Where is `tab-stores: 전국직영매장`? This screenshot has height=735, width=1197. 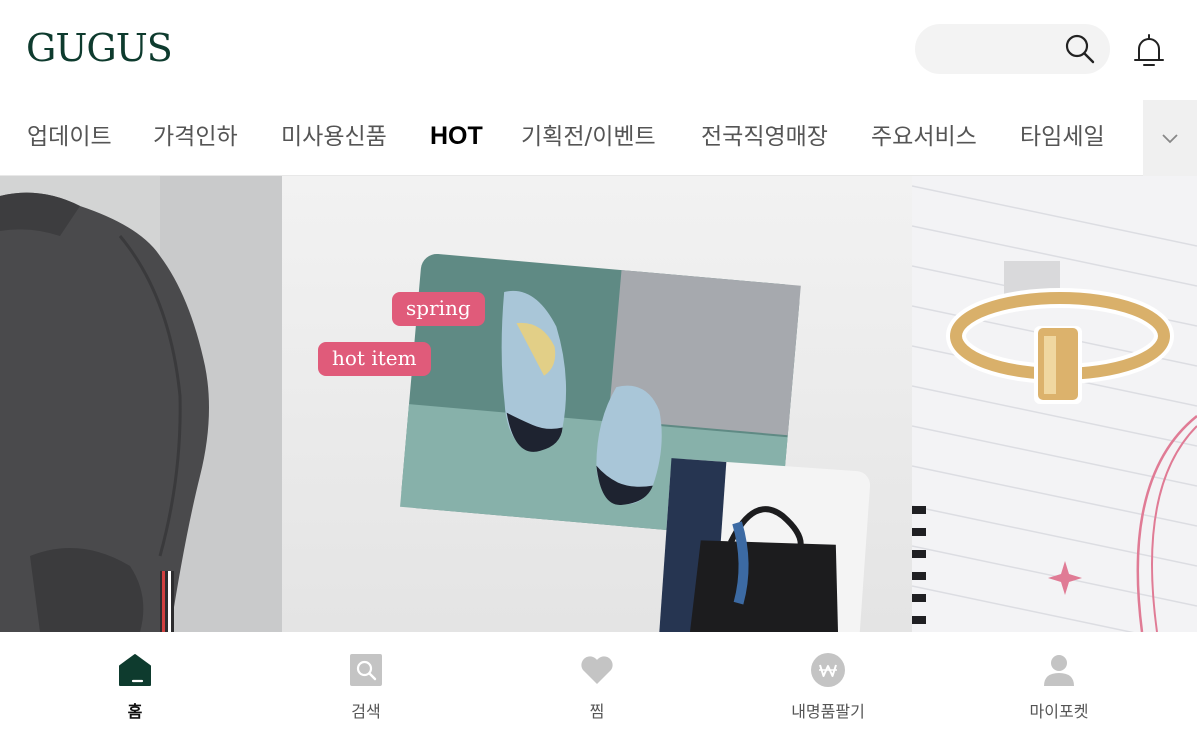 tab-stores: 전국직영매장 is located at coordinates (764, 137).